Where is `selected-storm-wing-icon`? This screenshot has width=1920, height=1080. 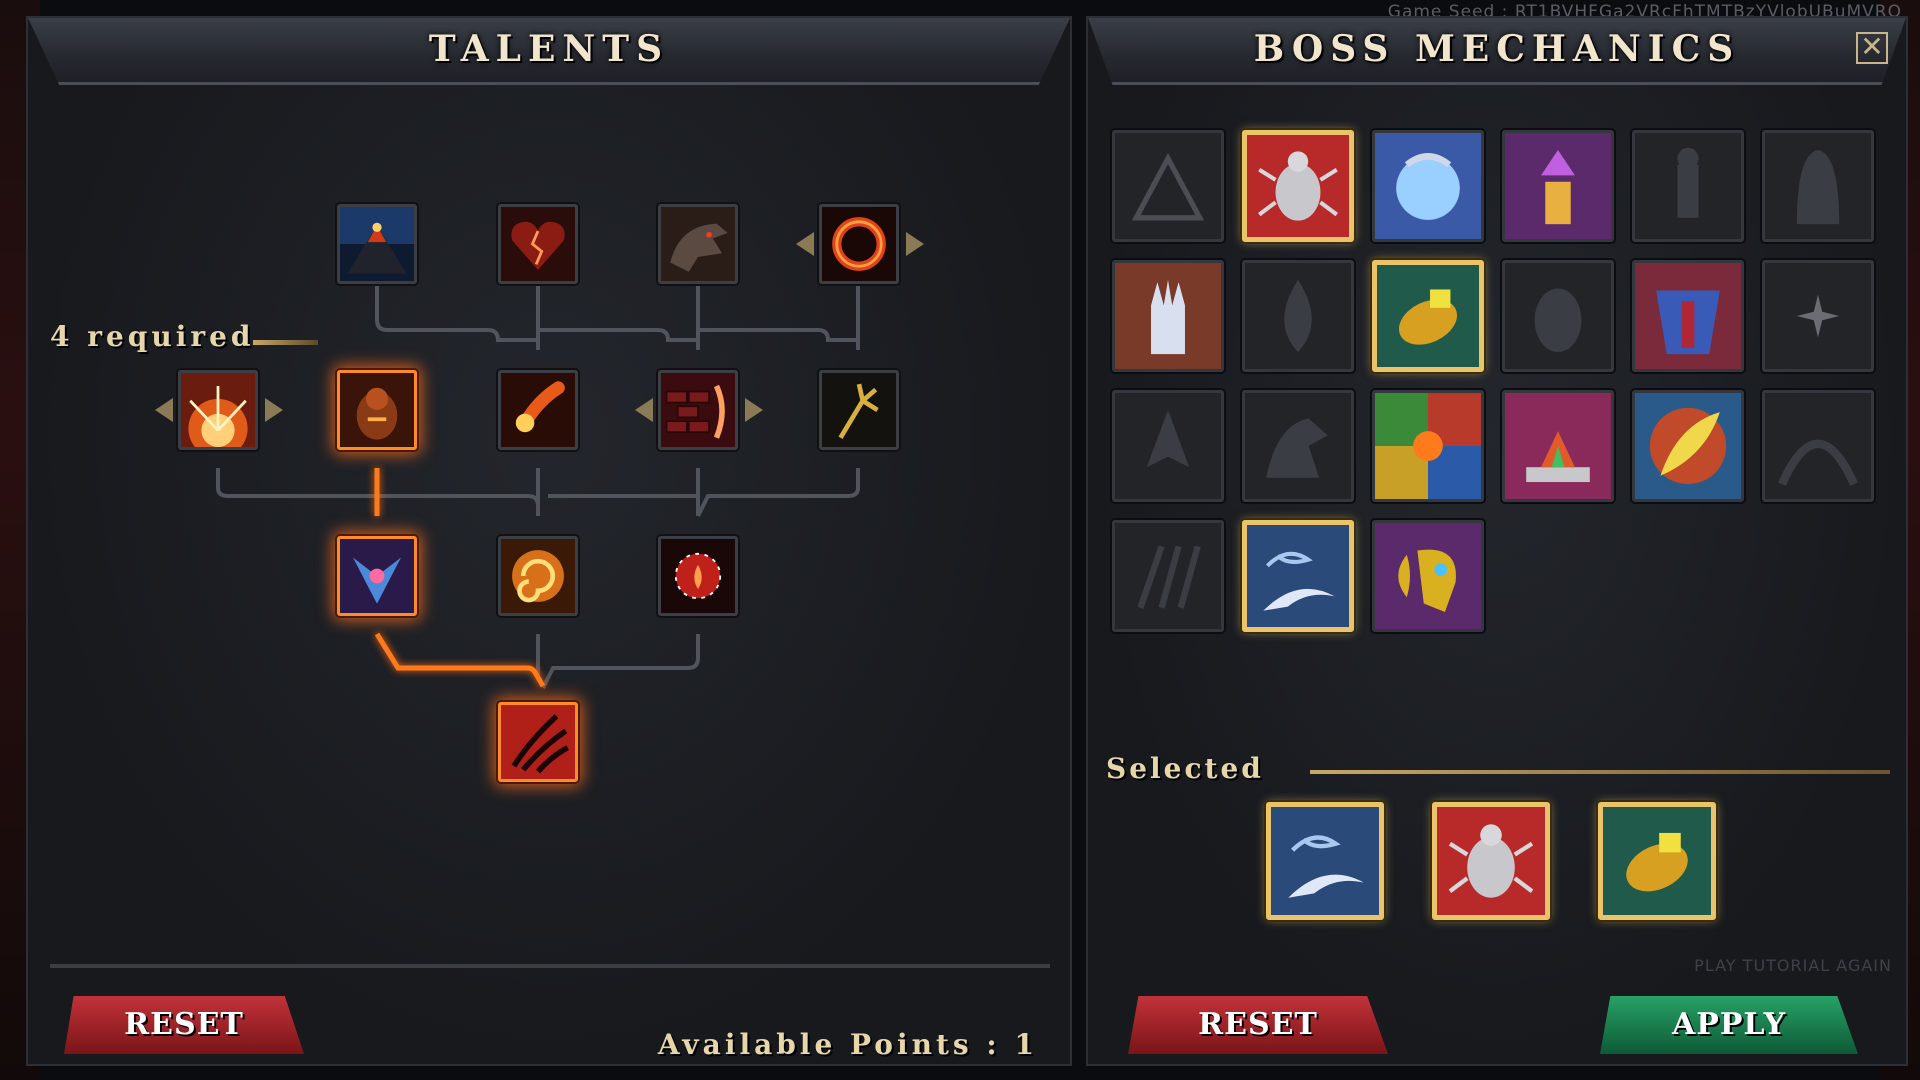
selected-storm-wing-icon is located at coordinates (1325, 861).